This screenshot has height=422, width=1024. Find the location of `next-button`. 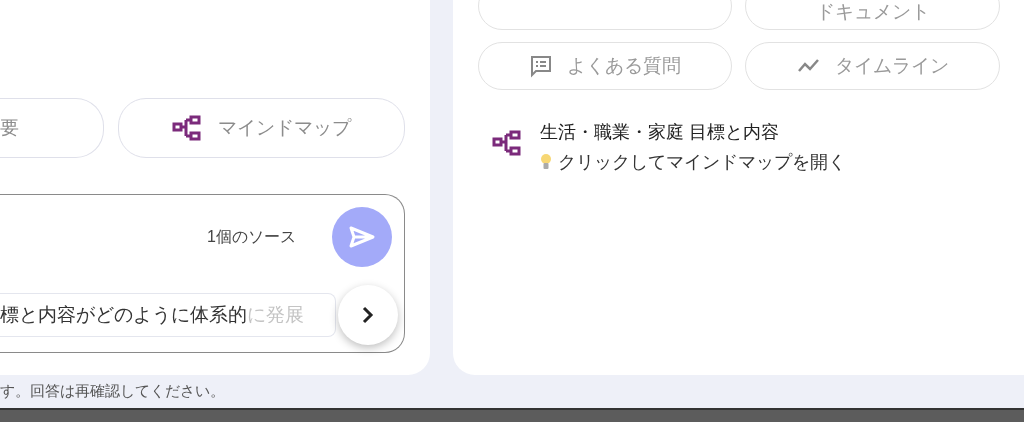

next-button is located at coordinates (368, 315).